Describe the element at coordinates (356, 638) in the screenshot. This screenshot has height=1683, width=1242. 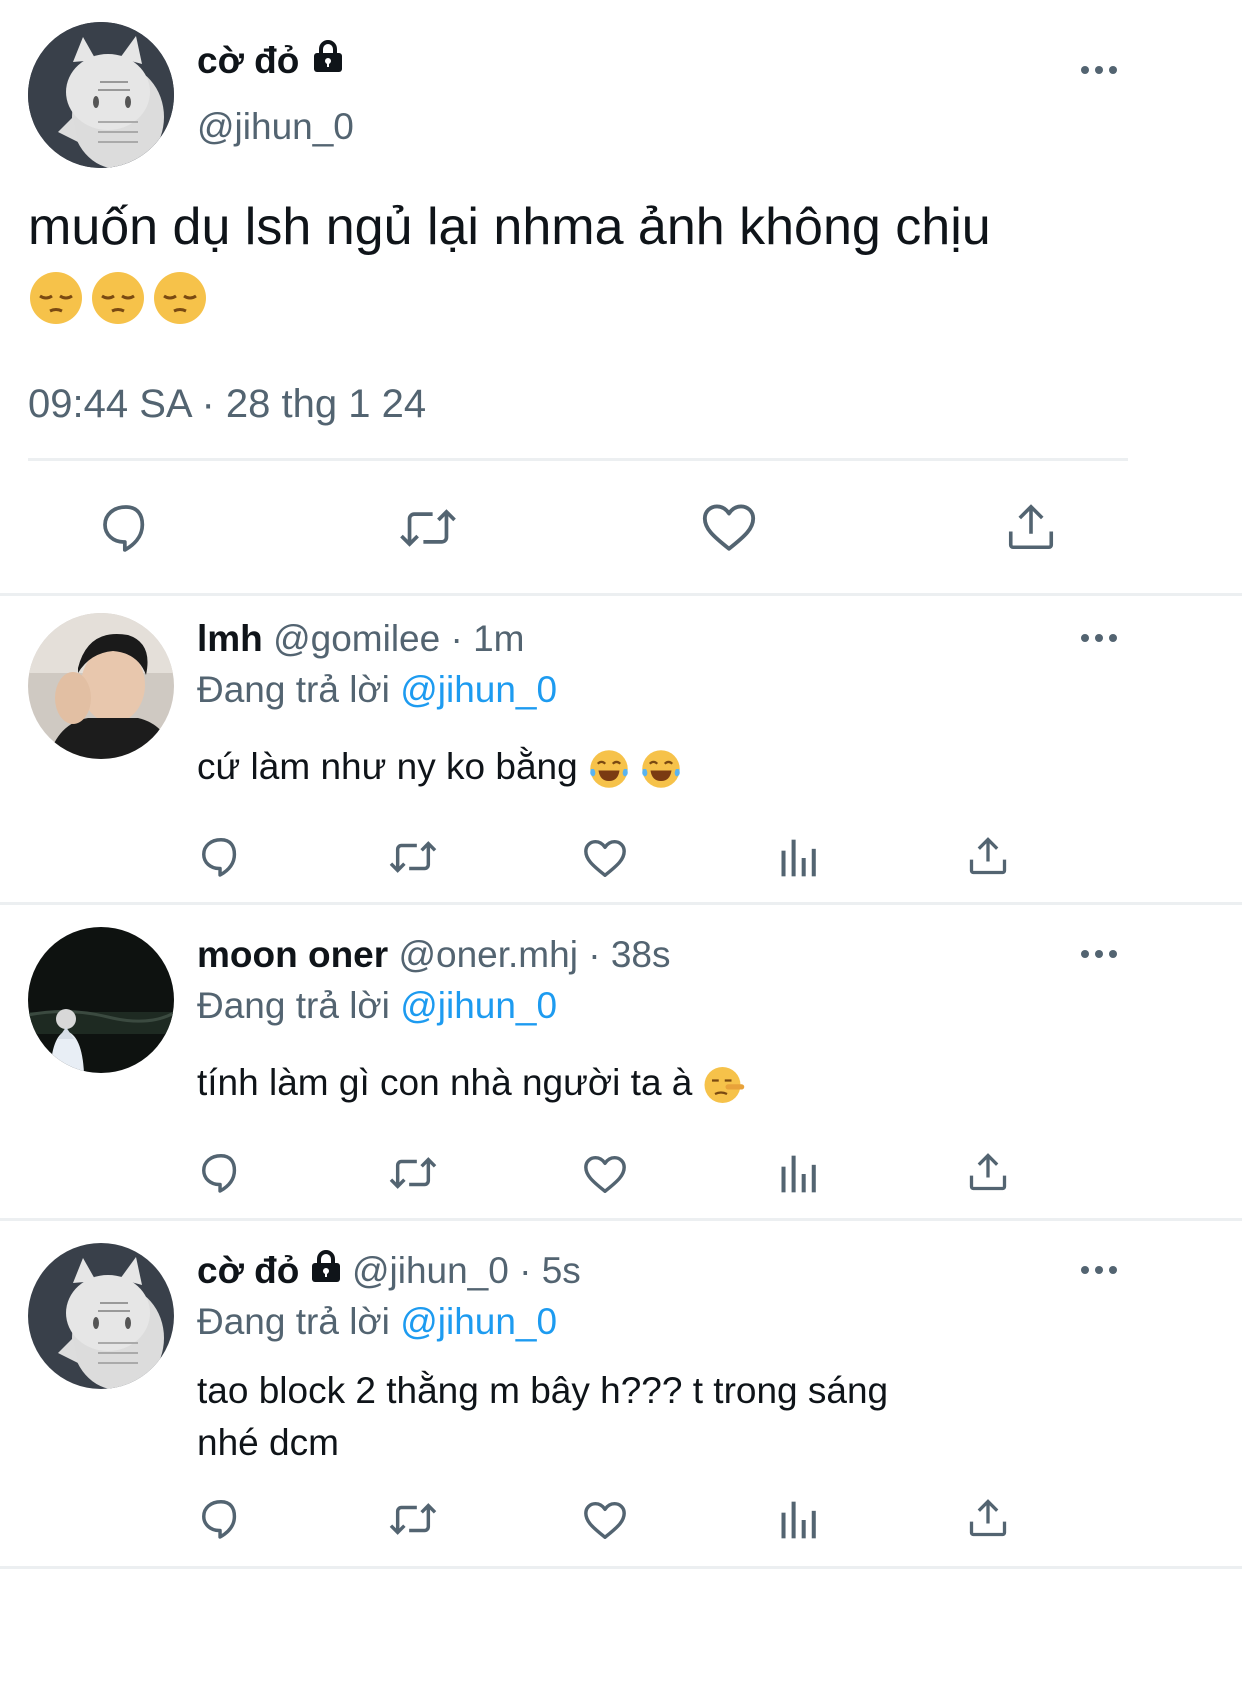
I see `handle: @gomilee` at that location.